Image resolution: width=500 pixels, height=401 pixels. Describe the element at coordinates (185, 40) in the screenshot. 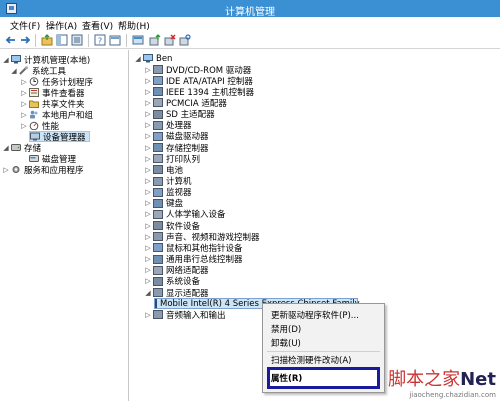

I see `scan-hardware-icon` at that location.